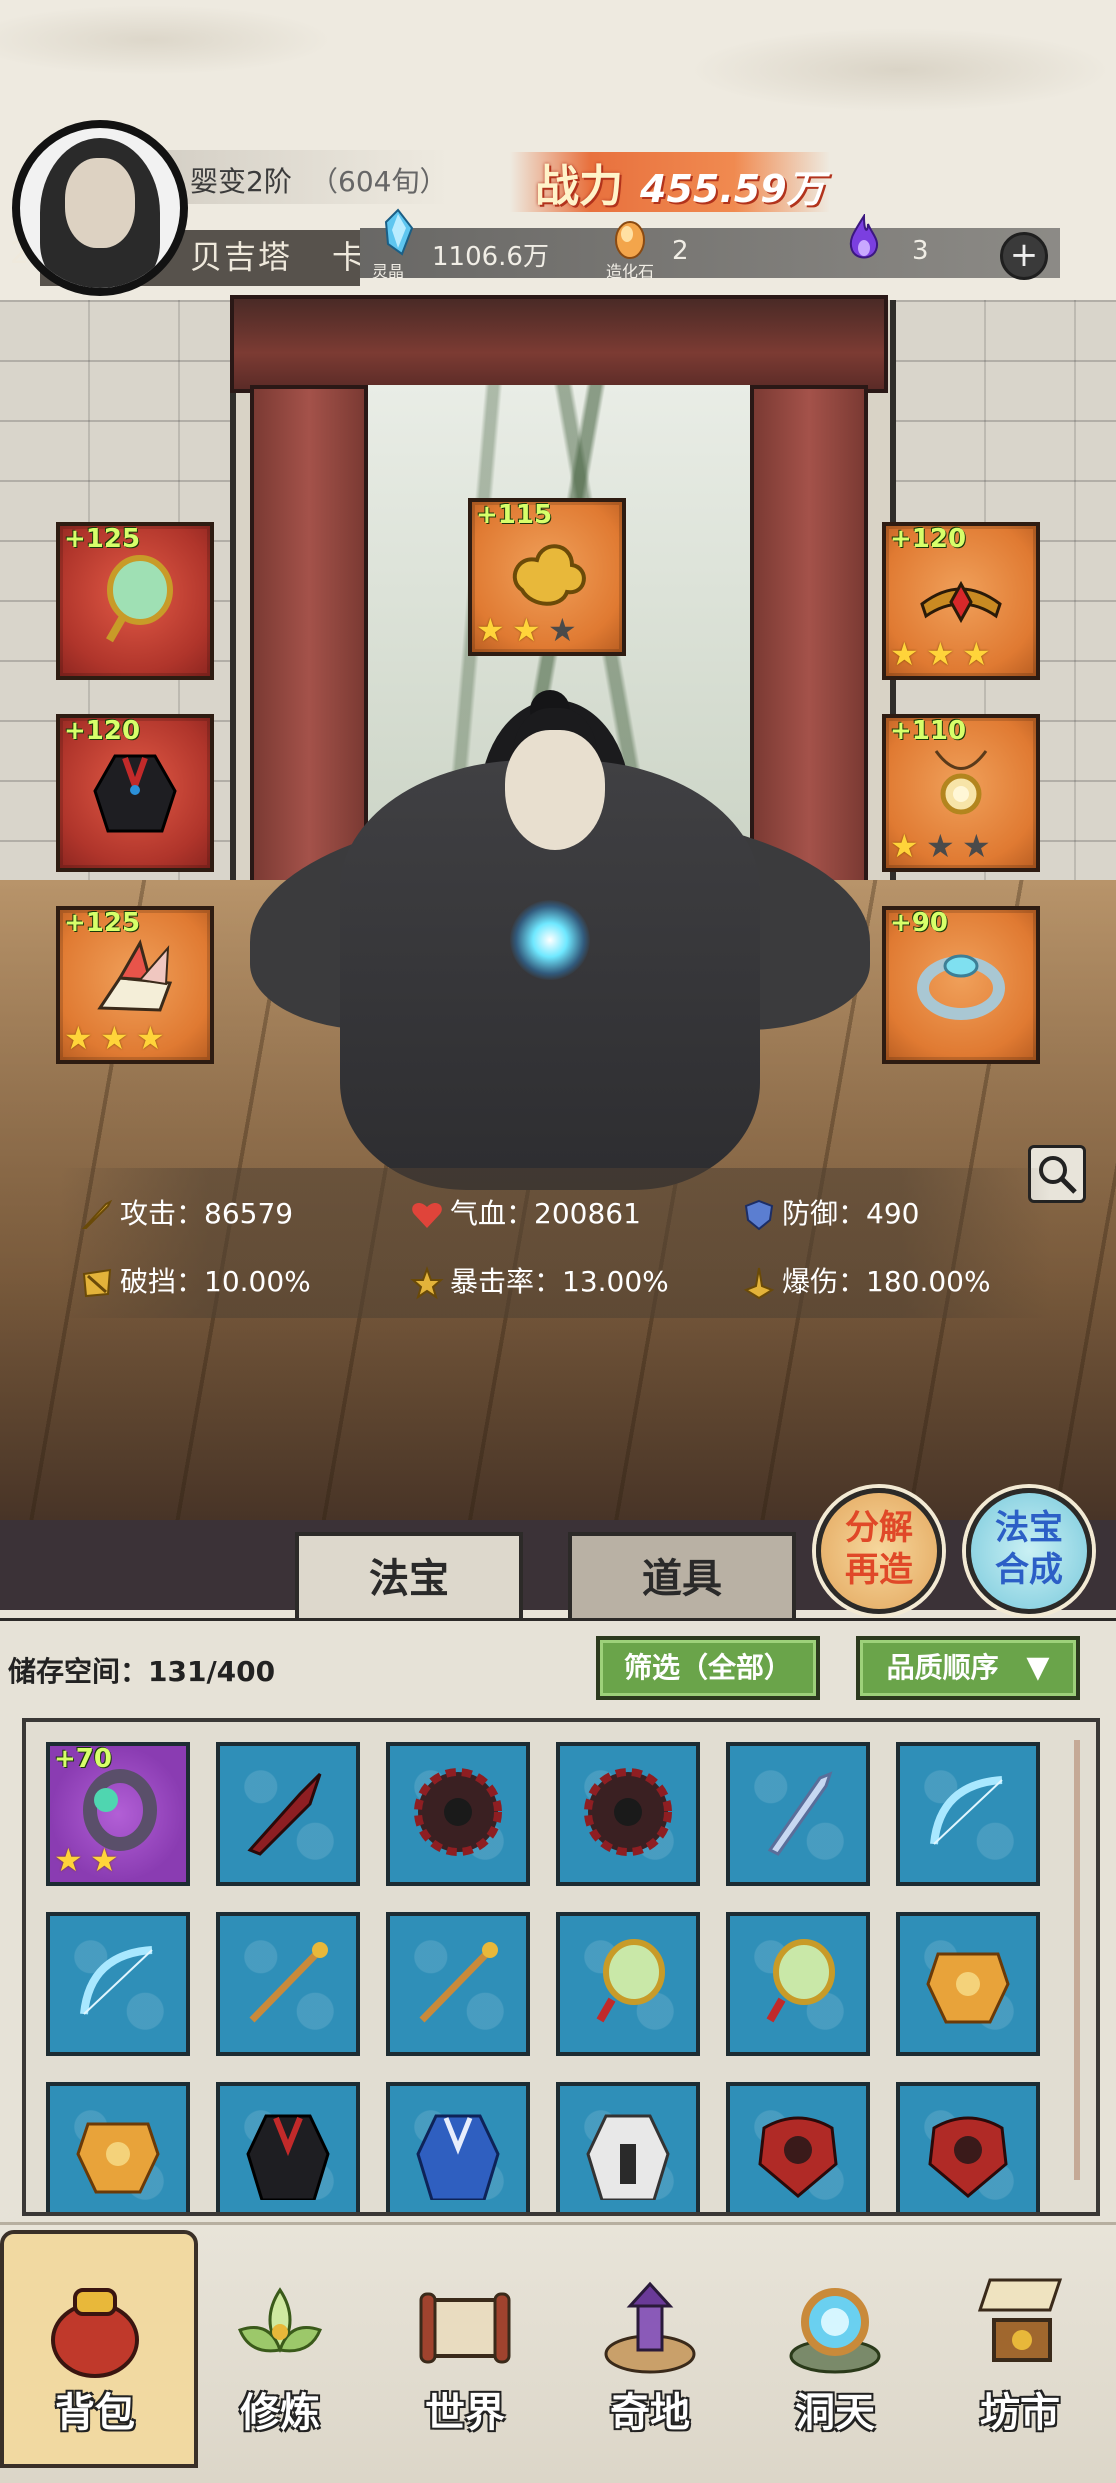 The width and height of the screenshot is (1116, 2483). Describe the element at coordinates (920, 251) in the screenshot. I see `purple-flame-count: 3` at that location.